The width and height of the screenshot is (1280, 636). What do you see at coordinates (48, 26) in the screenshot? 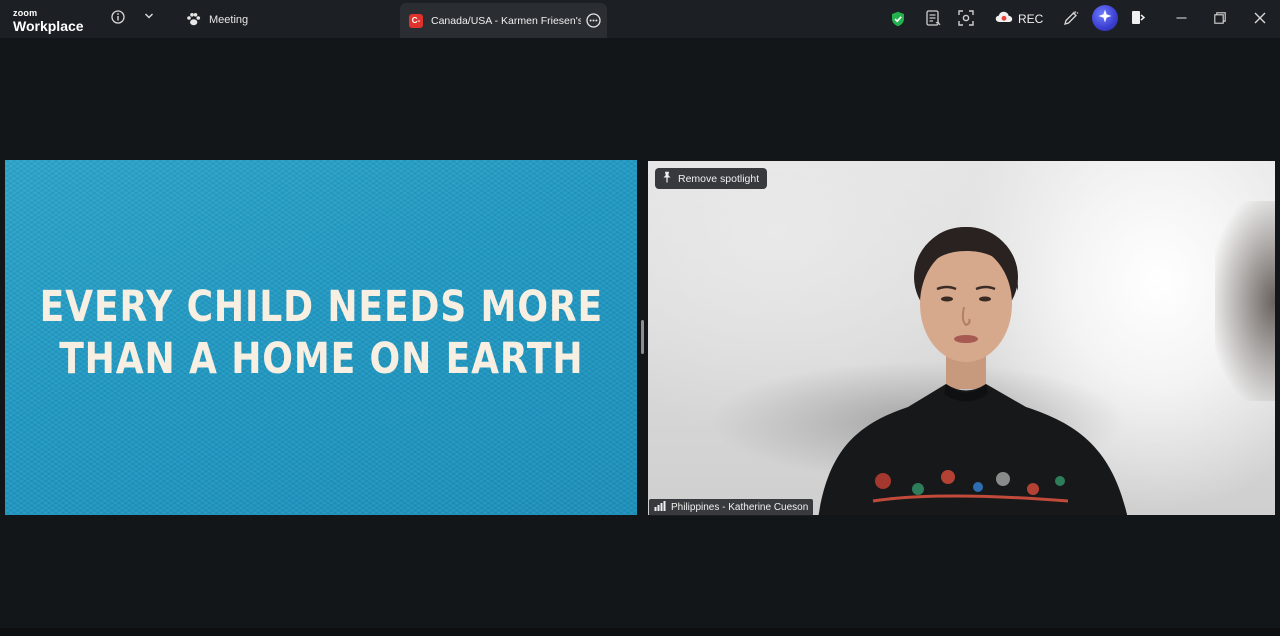
I see `brand-bottom: Workplace` at bounding box center [48, 26].